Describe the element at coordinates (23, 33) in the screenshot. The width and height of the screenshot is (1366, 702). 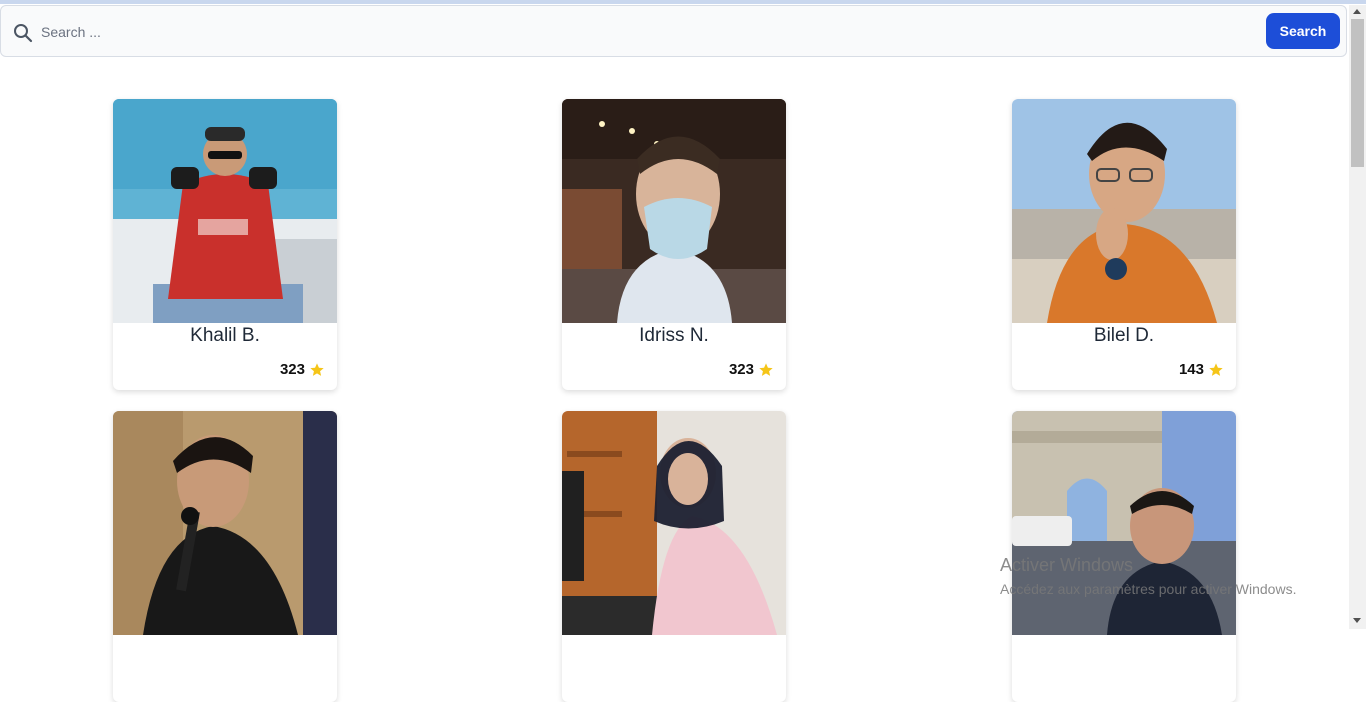
I see `search-icon` at that location.